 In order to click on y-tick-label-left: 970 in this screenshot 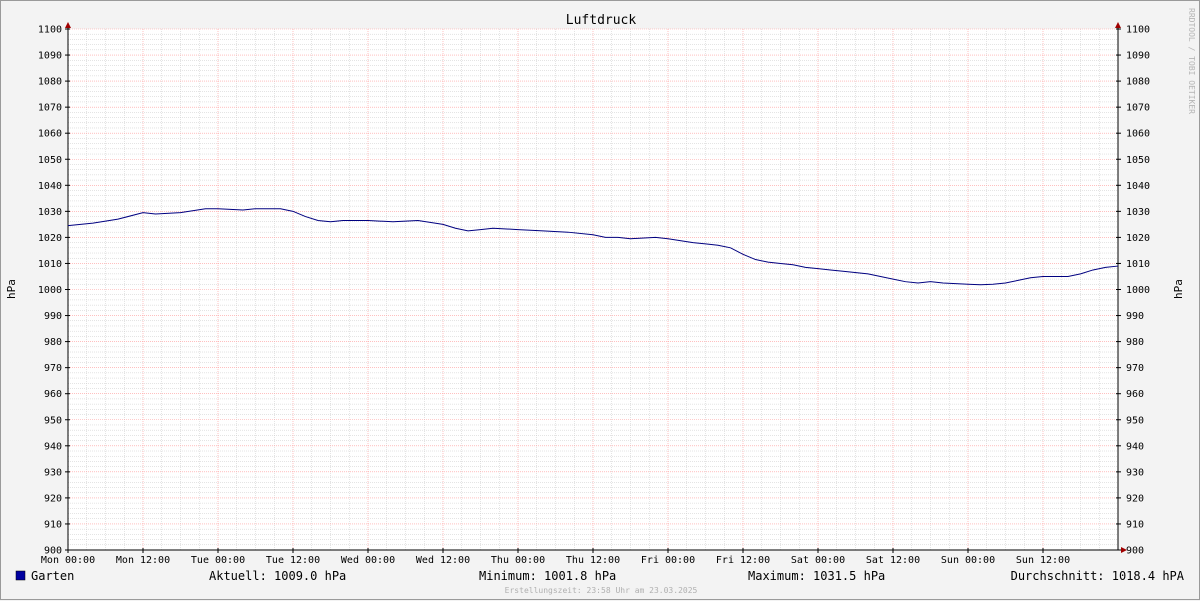, I will do `click(53, 368)`.